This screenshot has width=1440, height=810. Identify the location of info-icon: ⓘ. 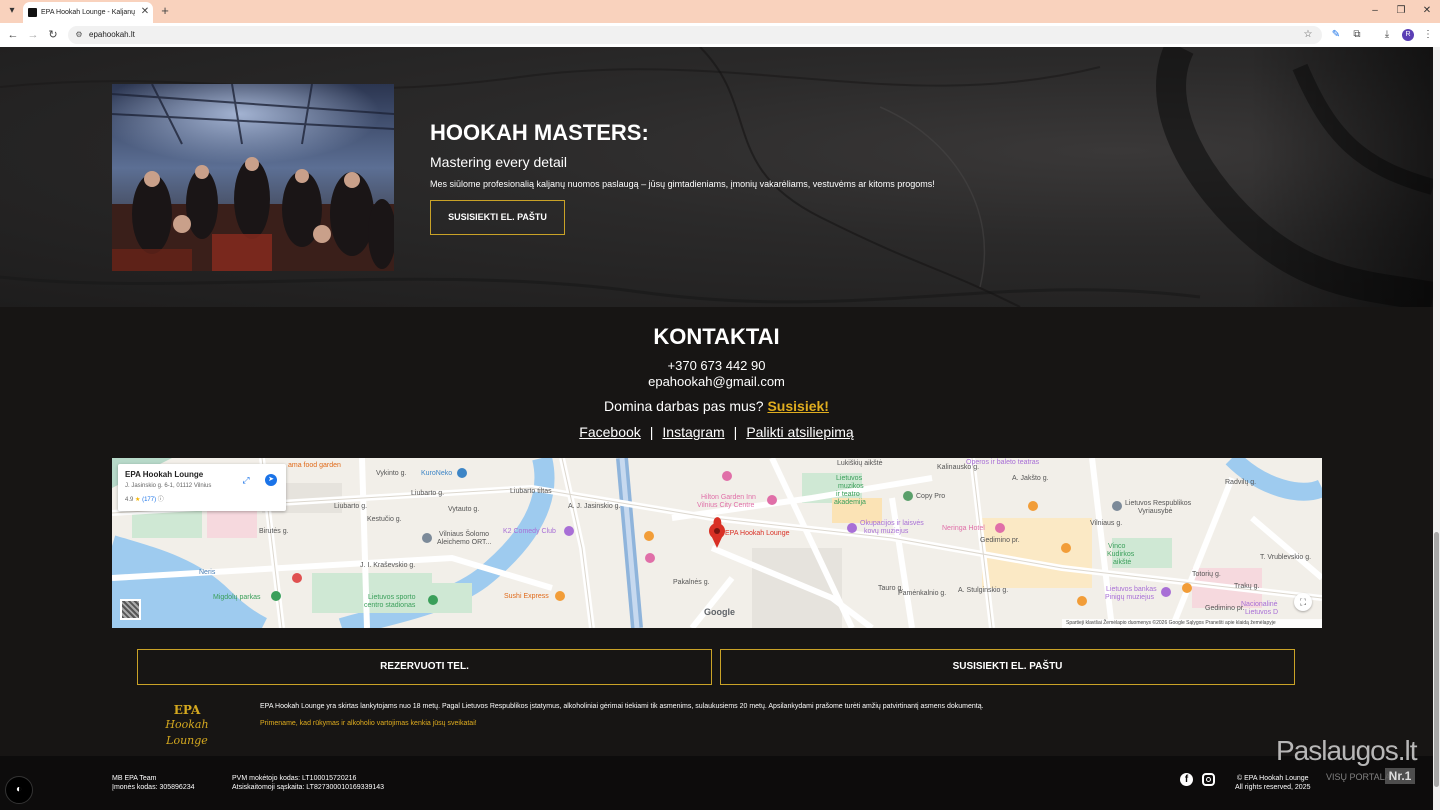
(161, 500).